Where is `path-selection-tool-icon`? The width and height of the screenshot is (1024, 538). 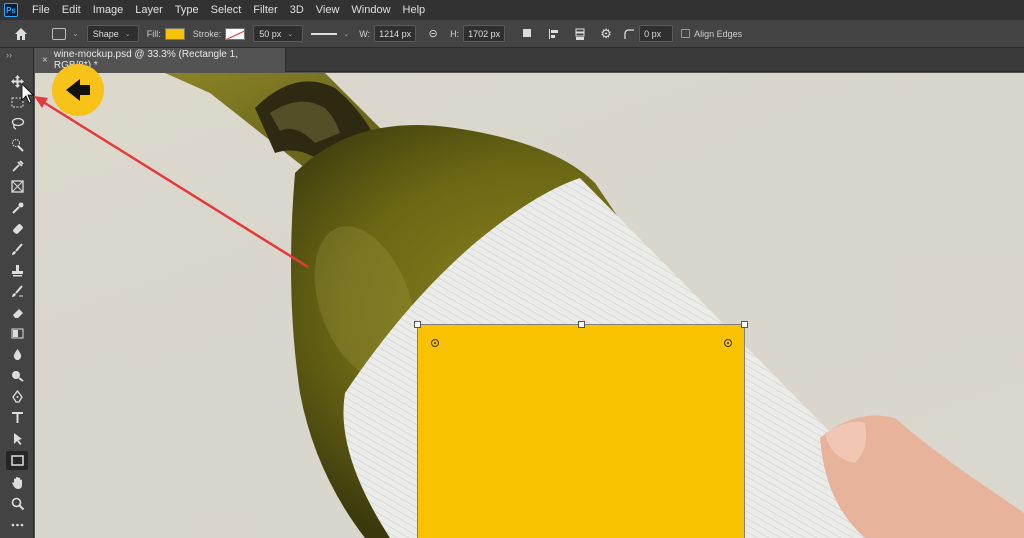 path-selection-tool-icon is located at coordinates (17, 438).